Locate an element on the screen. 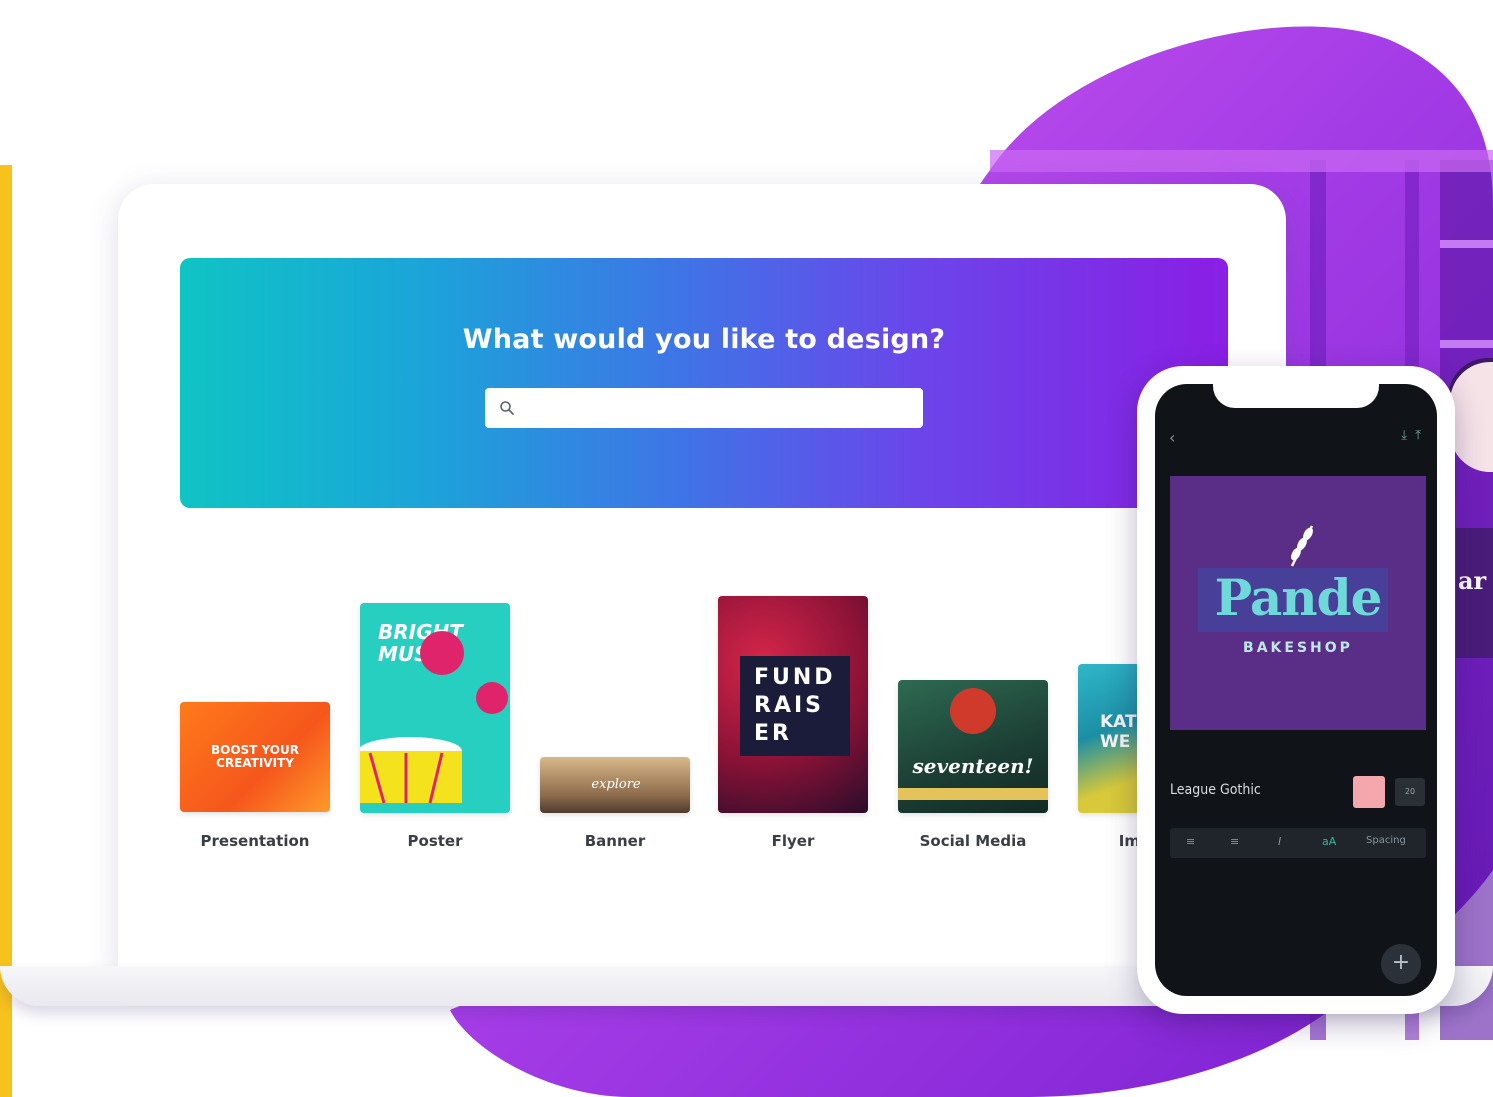 The width and height of the screenshot is (1493, 1097). template-label-poster: Poster is located at coordinates (435, 841).